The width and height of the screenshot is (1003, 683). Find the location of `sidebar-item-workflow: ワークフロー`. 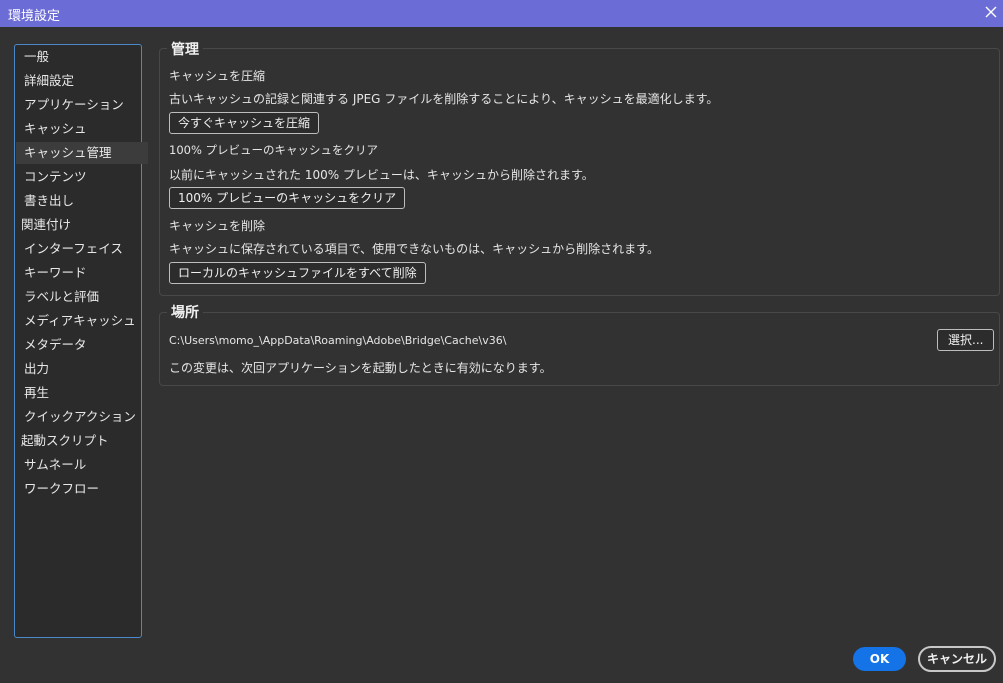

sidebar-item-workflow: ワークフロー is located at coordinates (82, 489).